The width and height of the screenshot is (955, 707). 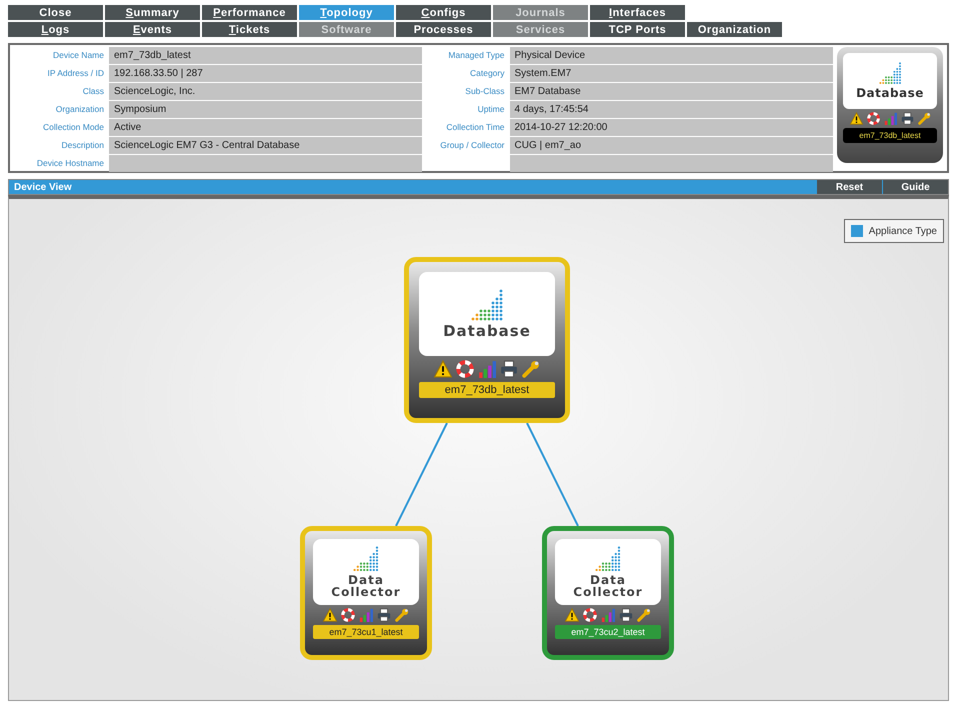 I want to click on field-label: Class, so click(x=93, y=91).